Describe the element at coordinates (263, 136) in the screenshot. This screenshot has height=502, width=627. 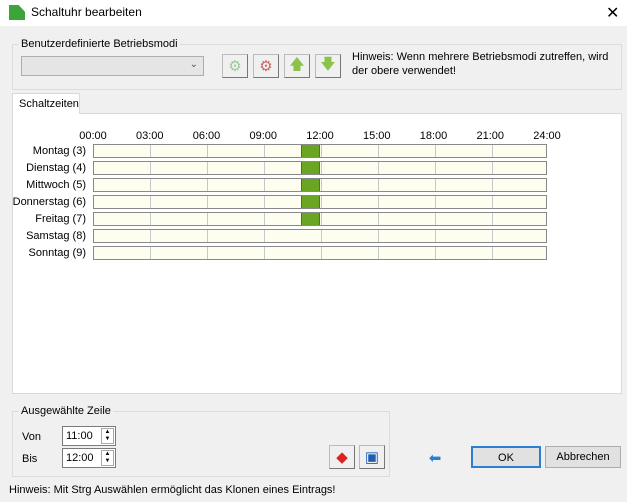
I see `time-tick: 09:00` at that location.